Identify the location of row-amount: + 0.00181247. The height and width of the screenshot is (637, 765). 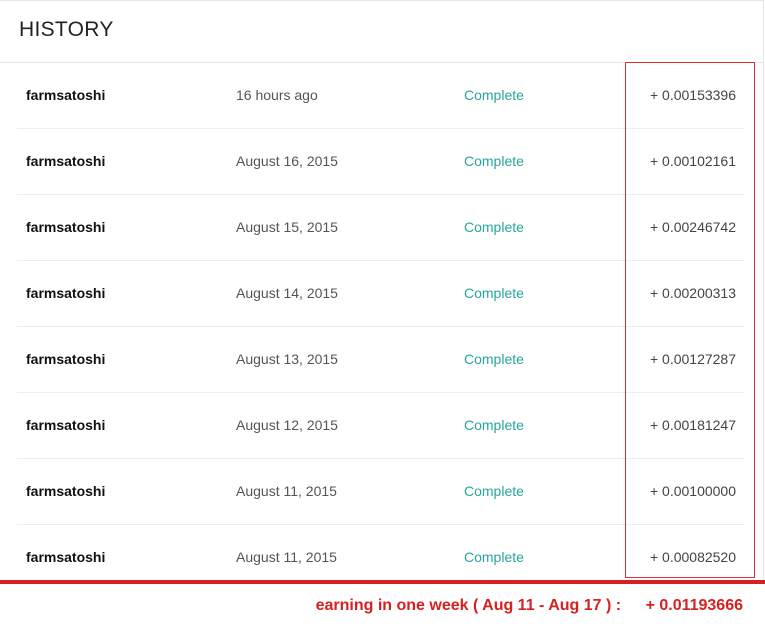
(692, 425).